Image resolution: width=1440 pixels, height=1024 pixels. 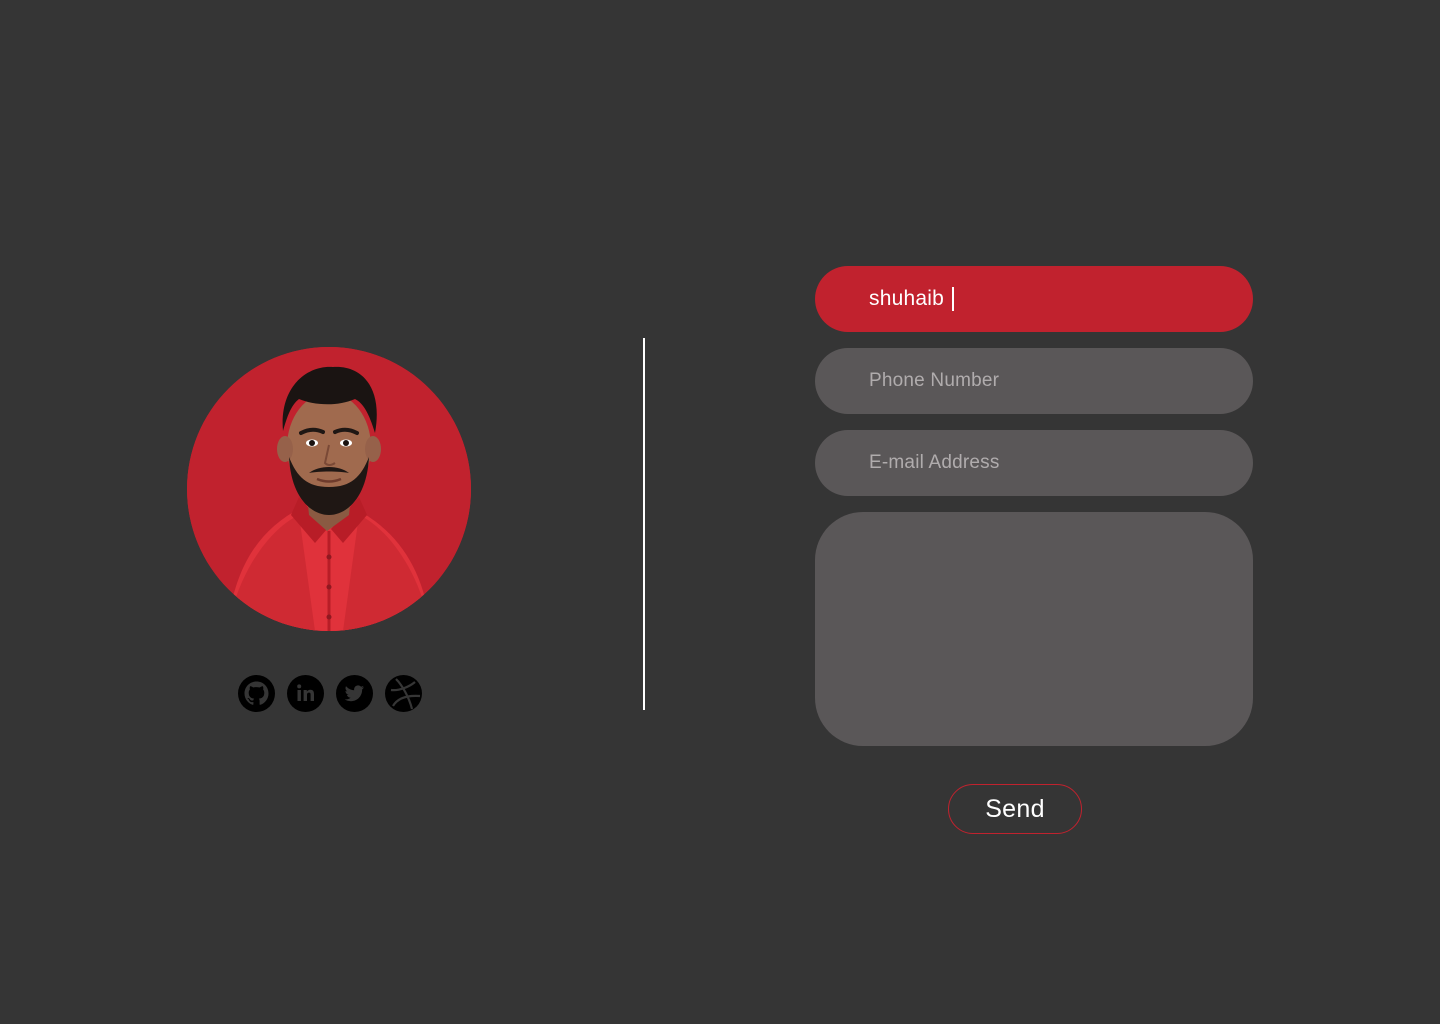 What do you see at coordinates (952, 299) in the screenshot?
I see `text-caret` at bounding box center [952, 299].